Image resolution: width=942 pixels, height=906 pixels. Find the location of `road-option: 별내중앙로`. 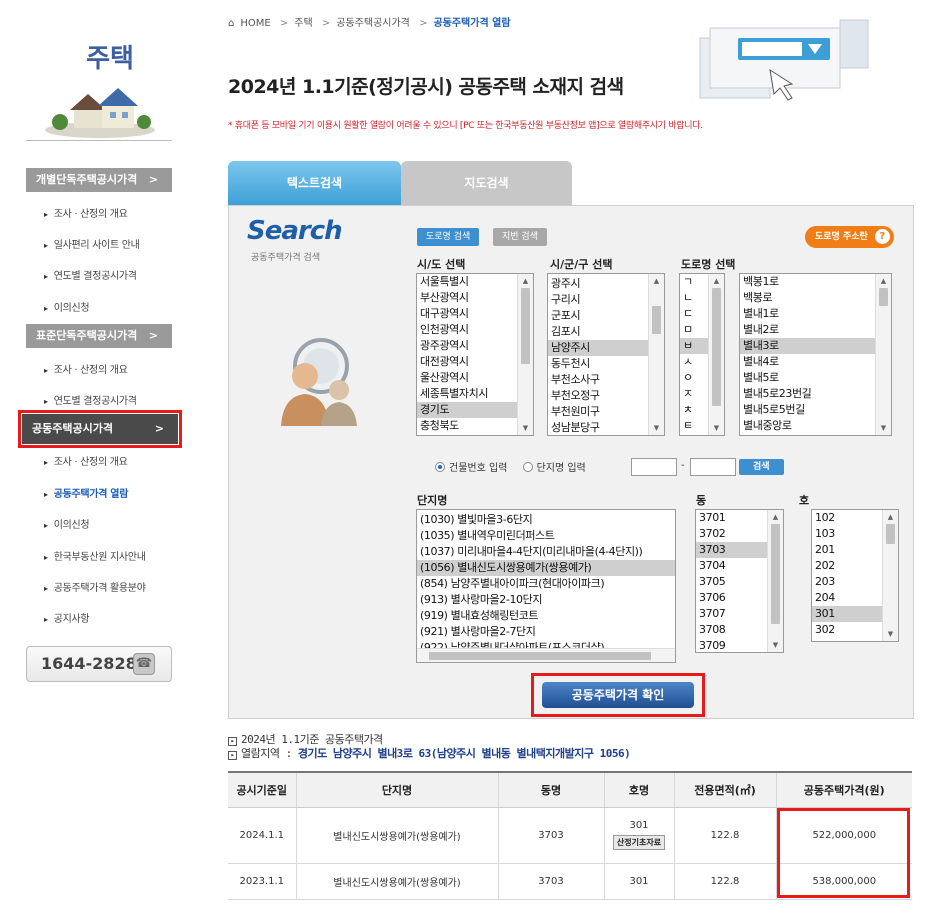

road-option: 별내중앙로 is located at coordinates (815, 426).